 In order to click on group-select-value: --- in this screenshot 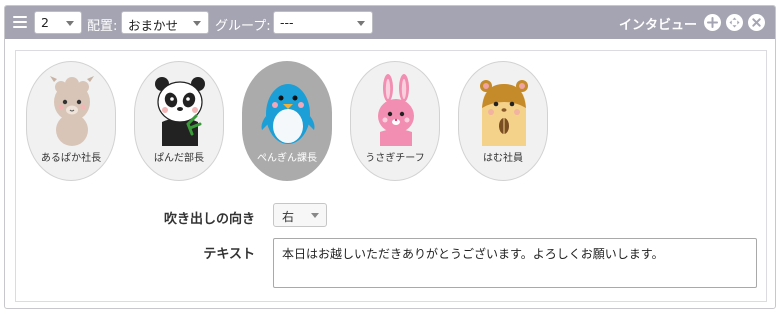, I will do `click(287, 22)`.